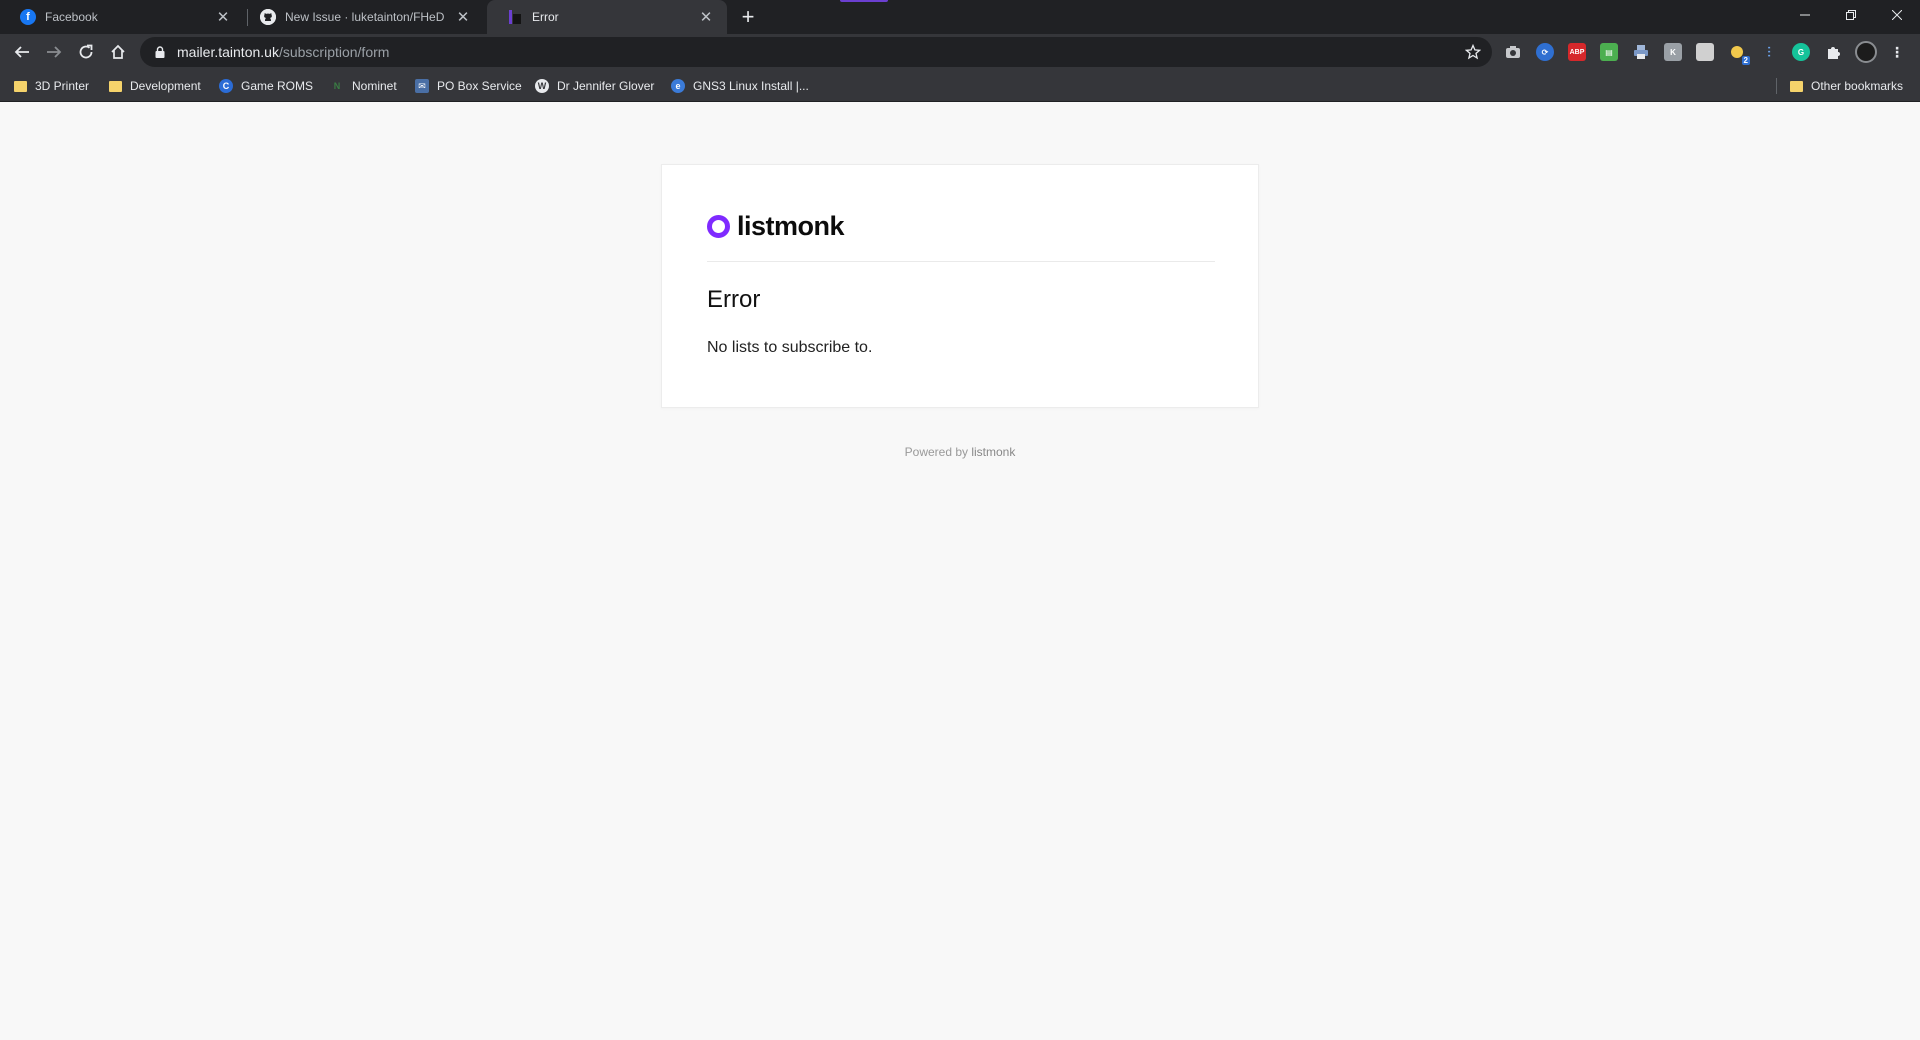  I want to click on bookmark-label: Development, so click(165, 86).